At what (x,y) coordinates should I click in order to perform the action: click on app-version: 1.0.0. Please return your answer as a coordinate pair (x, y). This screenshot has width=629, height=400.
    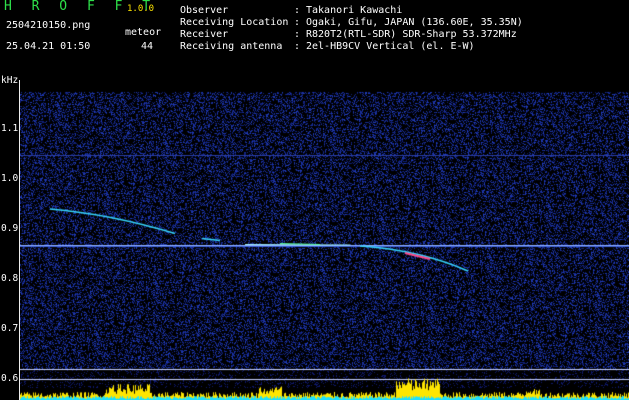
    Looking at the image, I should click on (141, 9).